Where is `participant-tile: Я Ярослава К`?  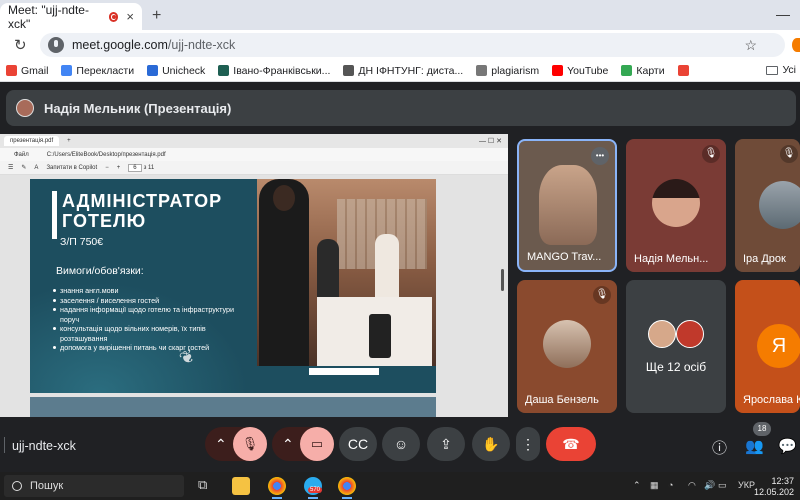
participant-tile: Я Ярослава К is located at coordinates (767, 346).